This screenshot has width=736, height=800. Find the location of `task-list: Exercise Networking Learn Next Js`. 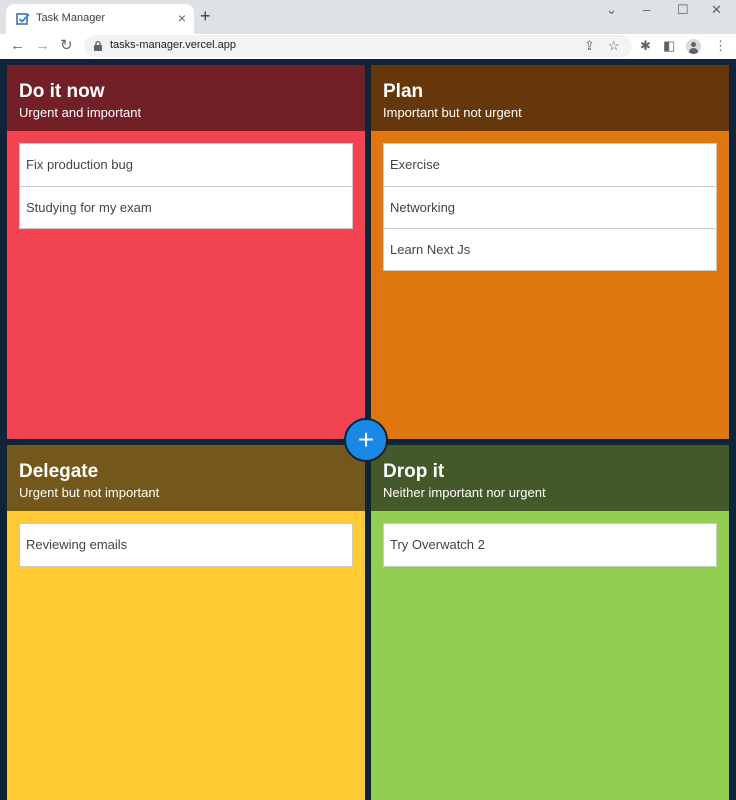

task-list: Exercise Networking Learn Next Js is located at coordinates (550, 207).